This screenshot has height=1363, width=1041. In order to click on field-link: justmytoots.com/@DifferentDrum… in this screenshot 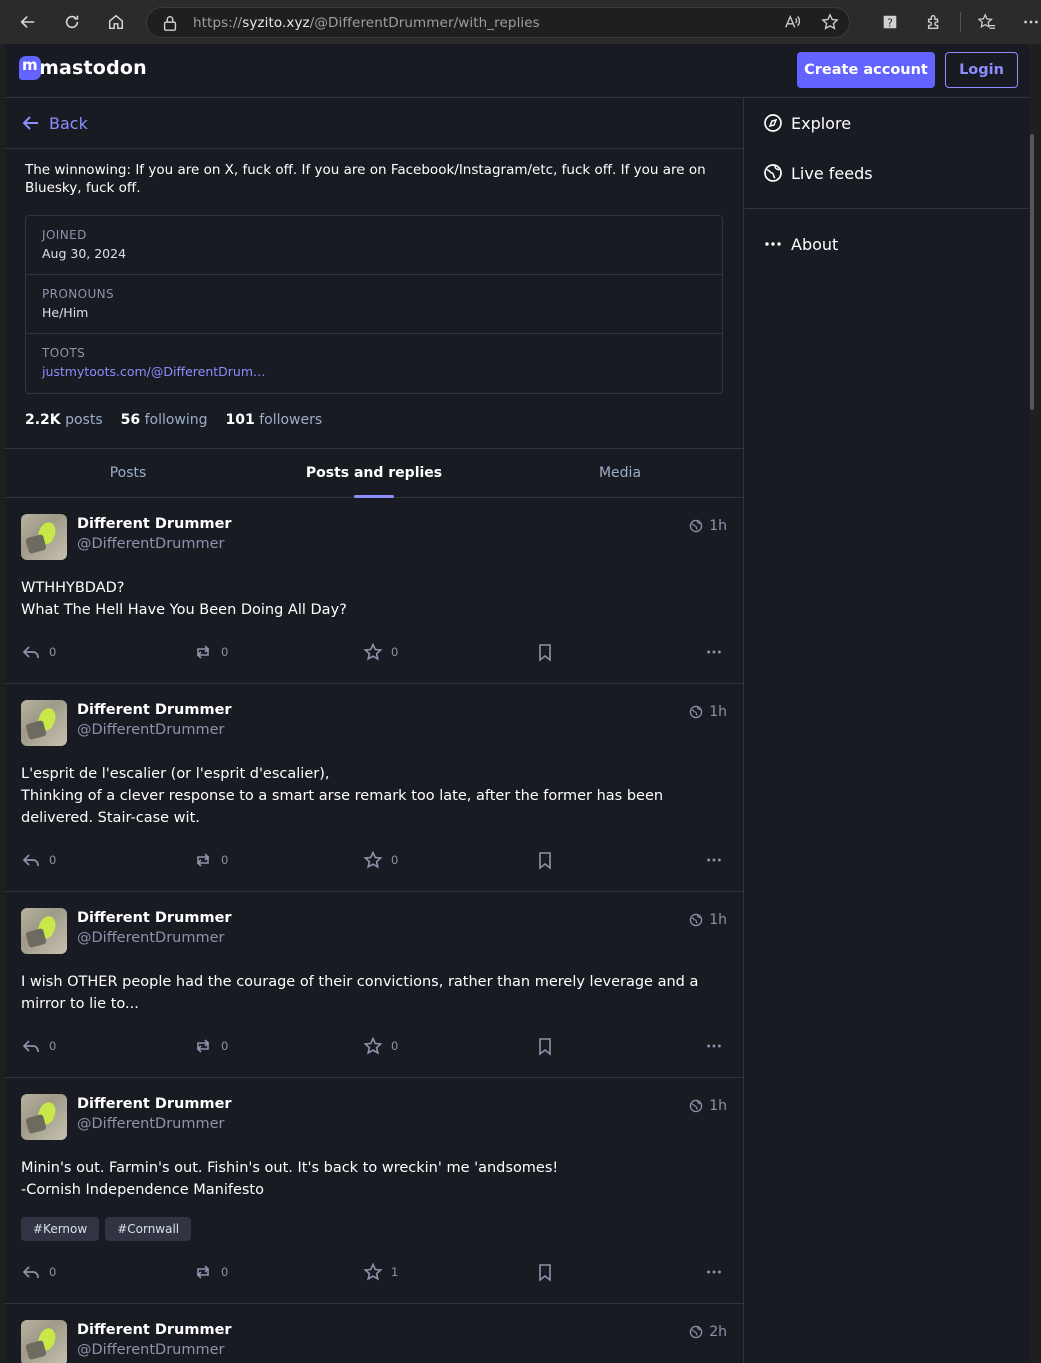, I will do `click(374, 371)`.